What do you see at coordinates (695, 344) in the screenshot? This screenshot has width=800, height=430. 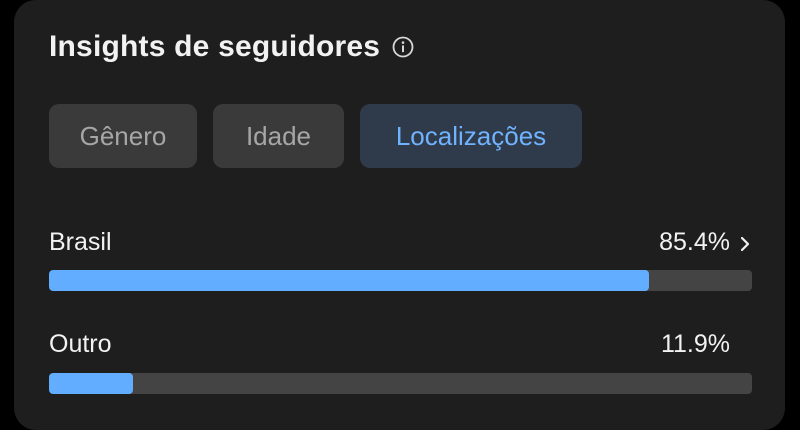 I see `location-percentage: 11.9%` at bounding box center [695, 344].